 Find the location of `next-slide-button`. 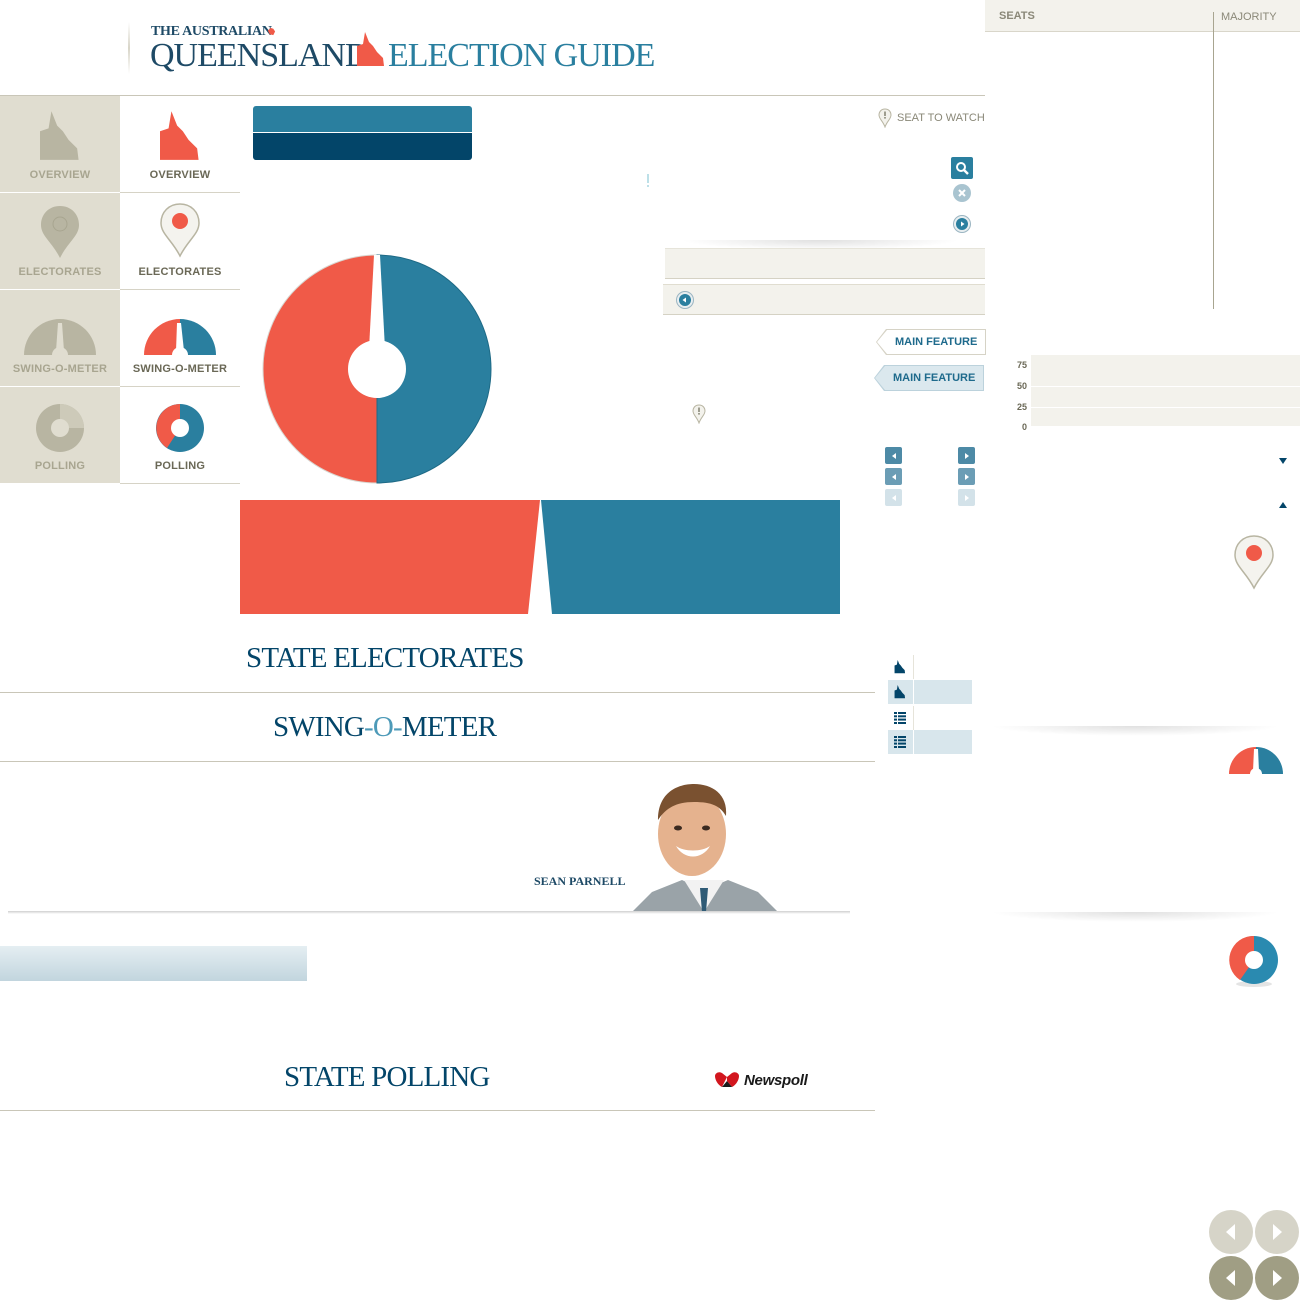

next-slide-button is located at coordinates (1277, 1278).